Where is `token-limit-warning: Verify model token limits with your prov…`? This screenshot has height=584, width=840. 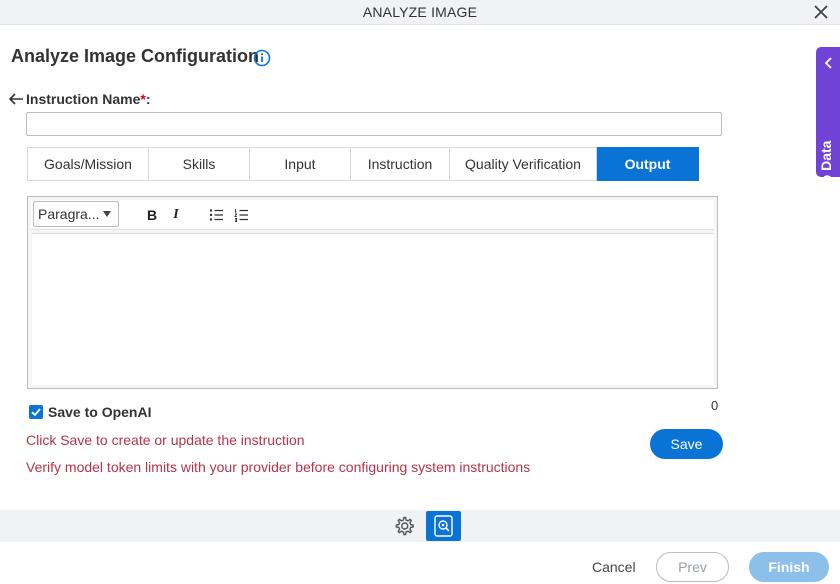
token-limit-warning: Verify model token limits with your prov… is located at coordinates (278, 467).